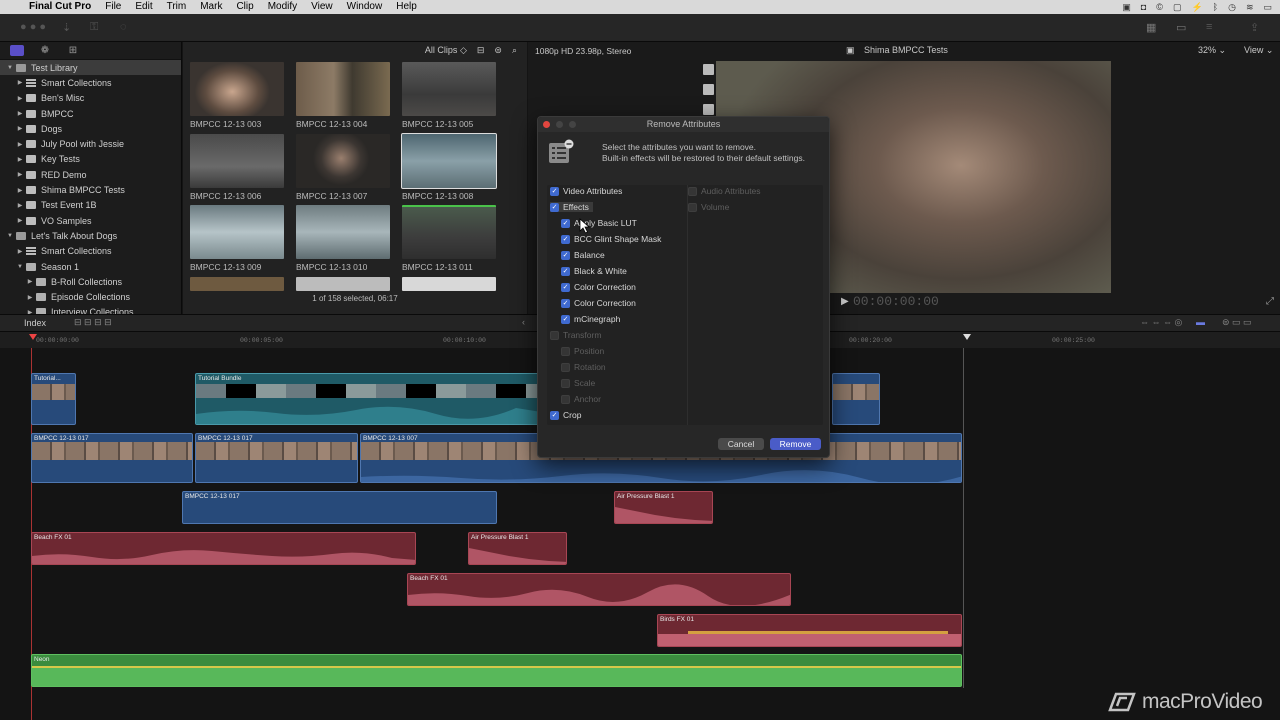  Describe the element at coordinates (90, 220) in the screenshot. I see `library-row: ▶ VO Samples` at that location.